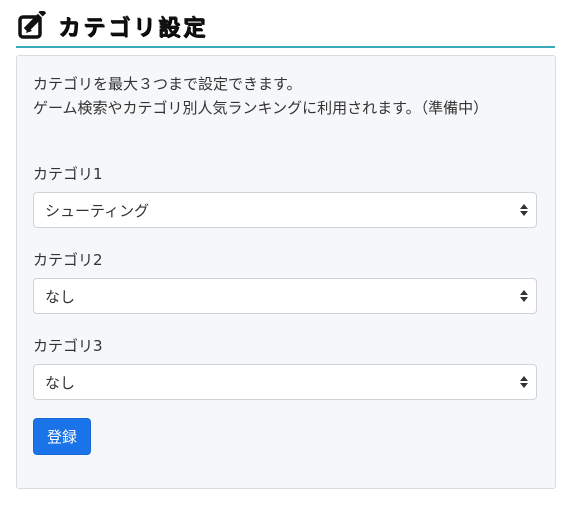  What do you see at coordinates (285, 382) in the screenshot?
I see `category-3-select: なし` at bounding box center [285, 382].